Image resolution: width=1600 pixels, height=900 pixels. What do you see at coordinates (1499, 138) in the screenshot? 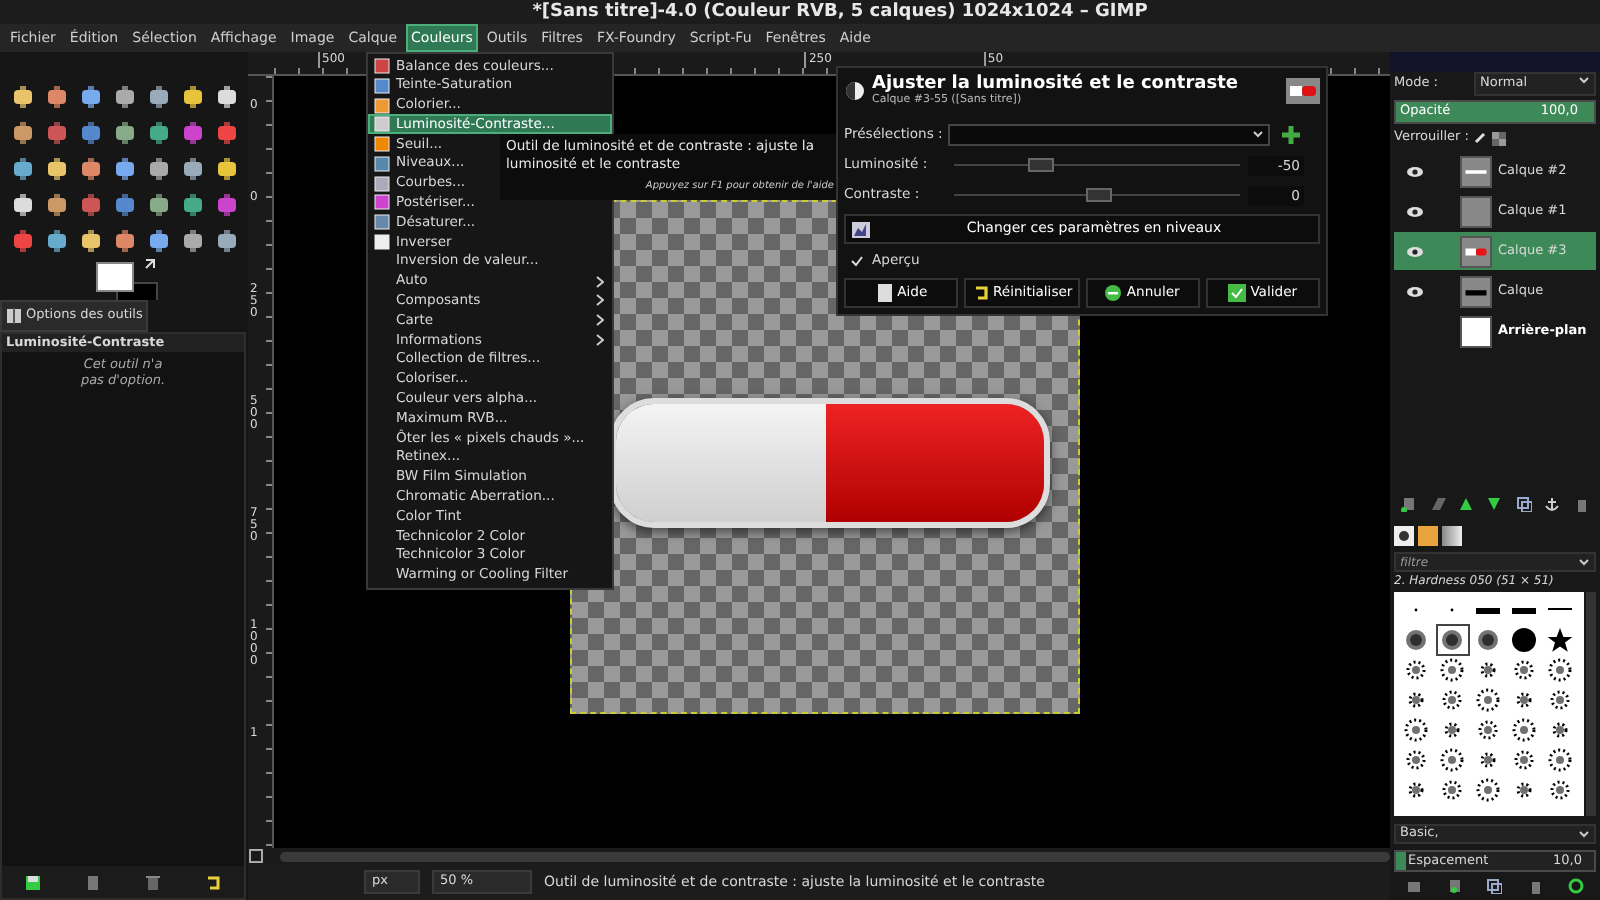
I see `checker-icon` at bounding box center [1499, 138].